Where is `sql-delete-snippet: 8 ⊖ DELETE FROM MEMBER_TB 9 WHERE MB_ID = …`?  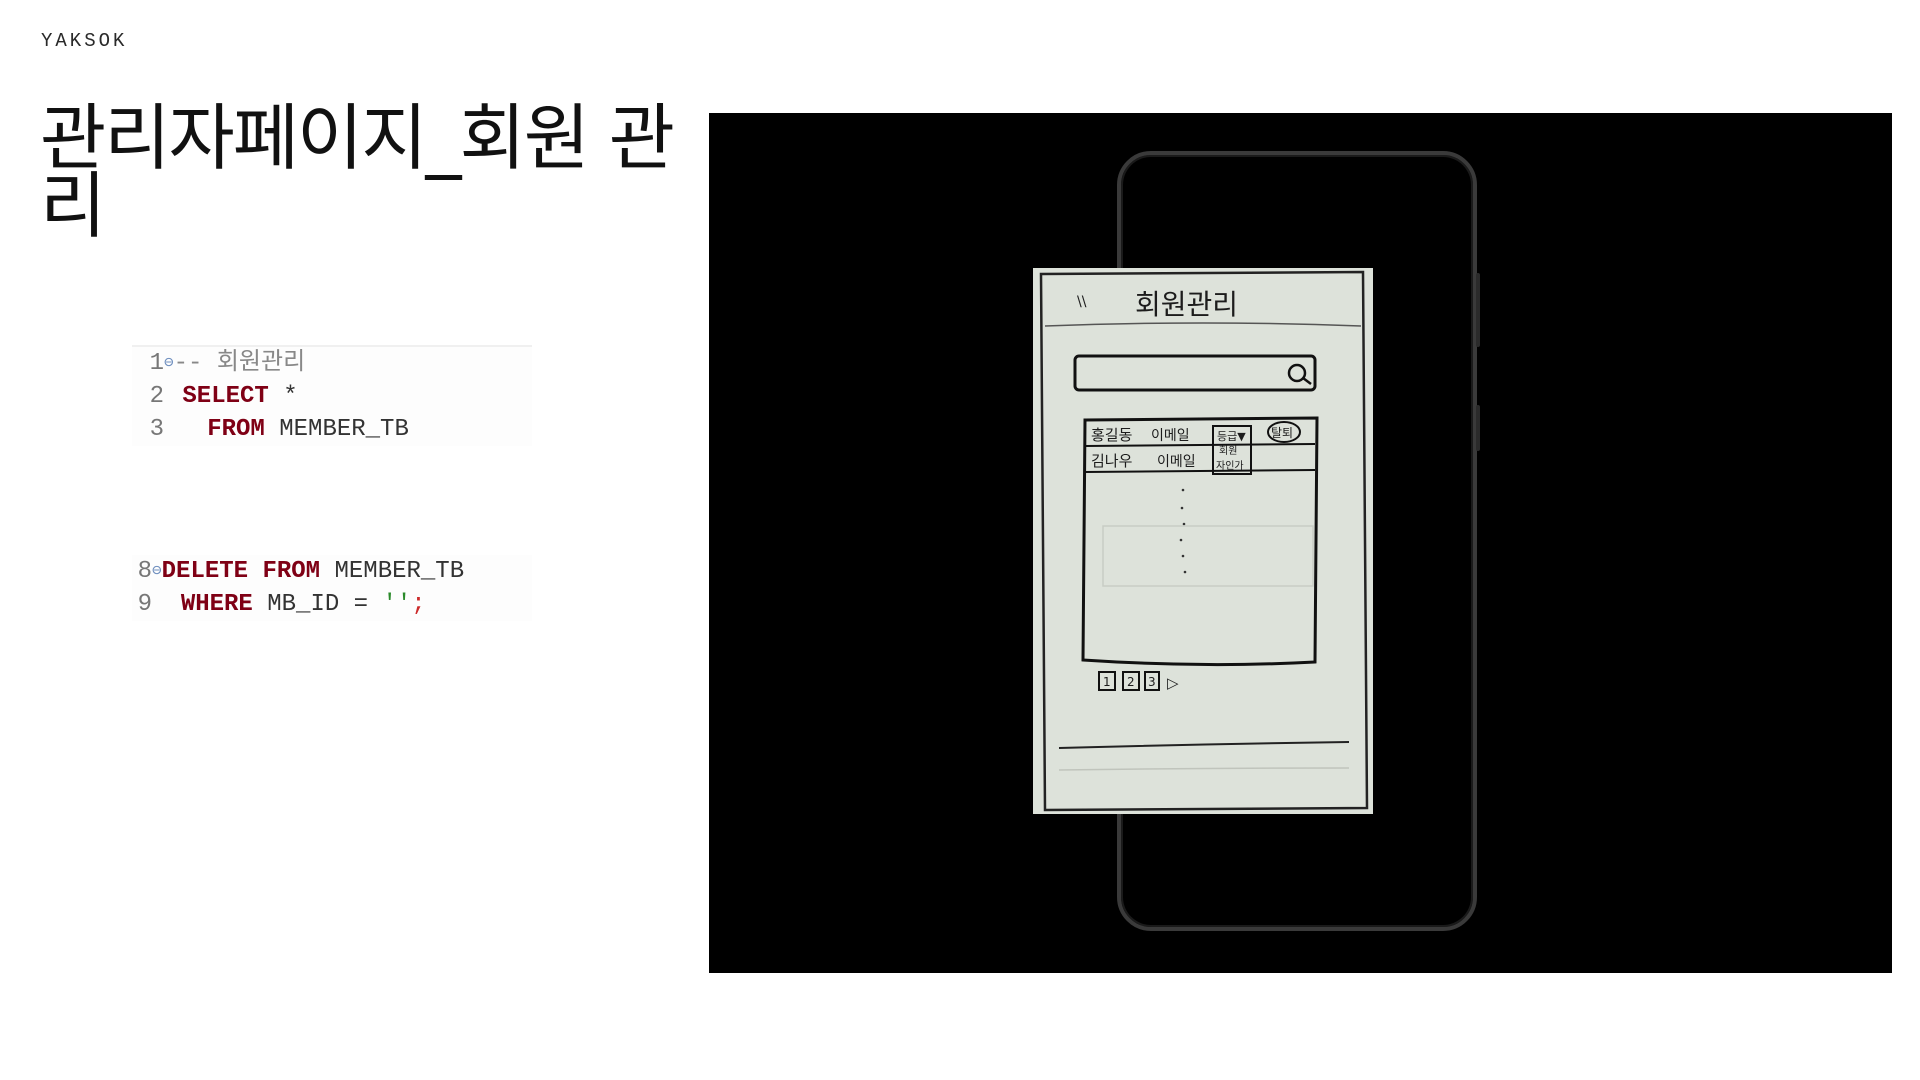 sql-delete-snippet: 8 ⊖ DELETE FROM MEMBER_TB 9 WHERE MB_ID = … is located at coordinates (332, 588).